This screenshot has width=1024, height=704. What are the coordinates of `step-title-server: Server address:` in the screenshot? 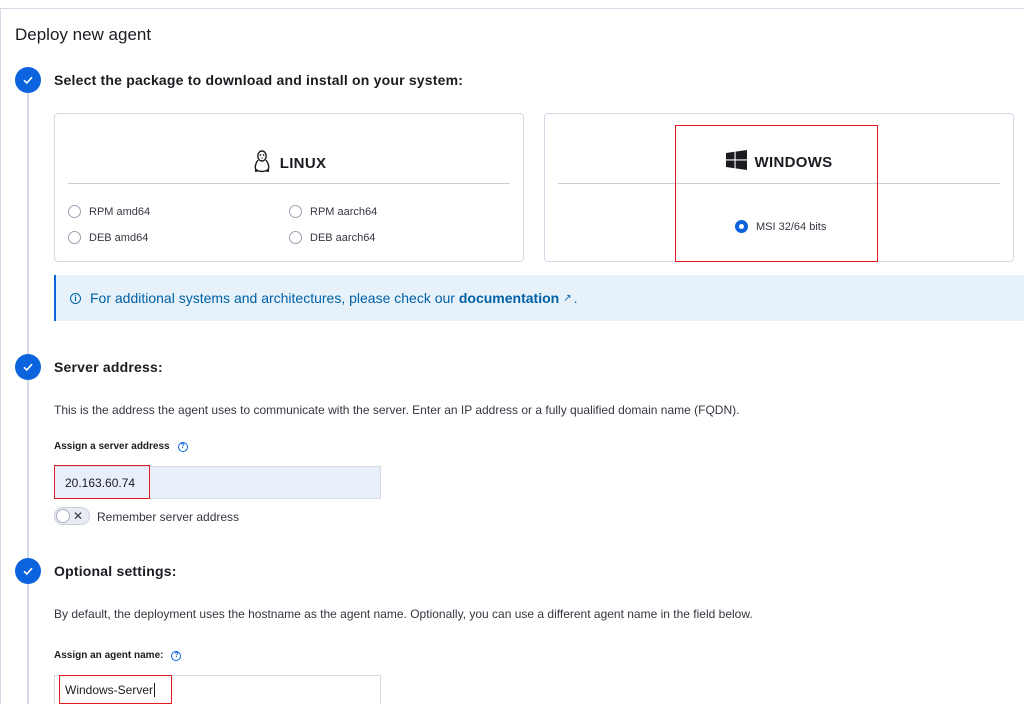 It's located at (108, 367).